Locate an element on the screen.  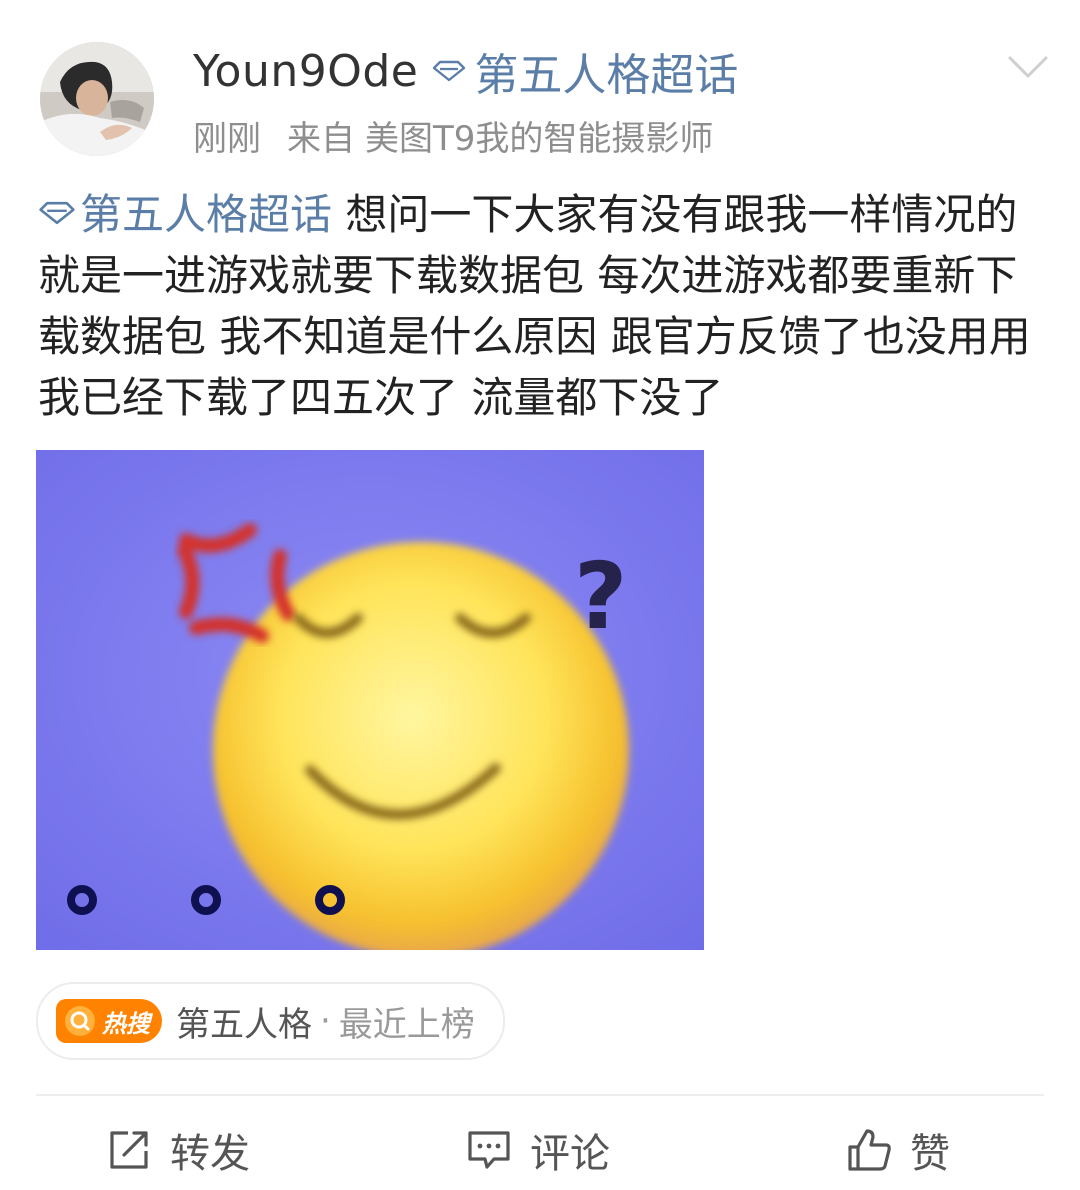
post-meta: 刚刚 来自 美图T9我的智能摄影师 is located at coordinates (453, 135).